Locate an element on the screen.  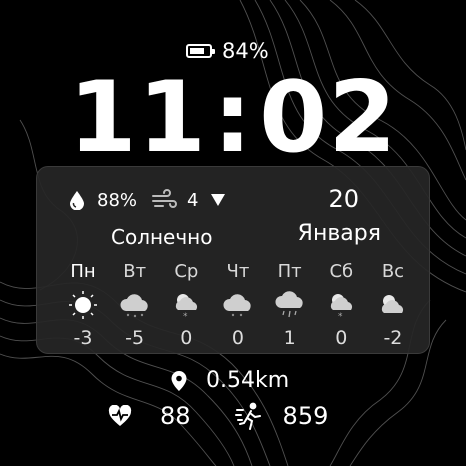
forecast-day: Пт 1 is located at coordinates (290, 305).